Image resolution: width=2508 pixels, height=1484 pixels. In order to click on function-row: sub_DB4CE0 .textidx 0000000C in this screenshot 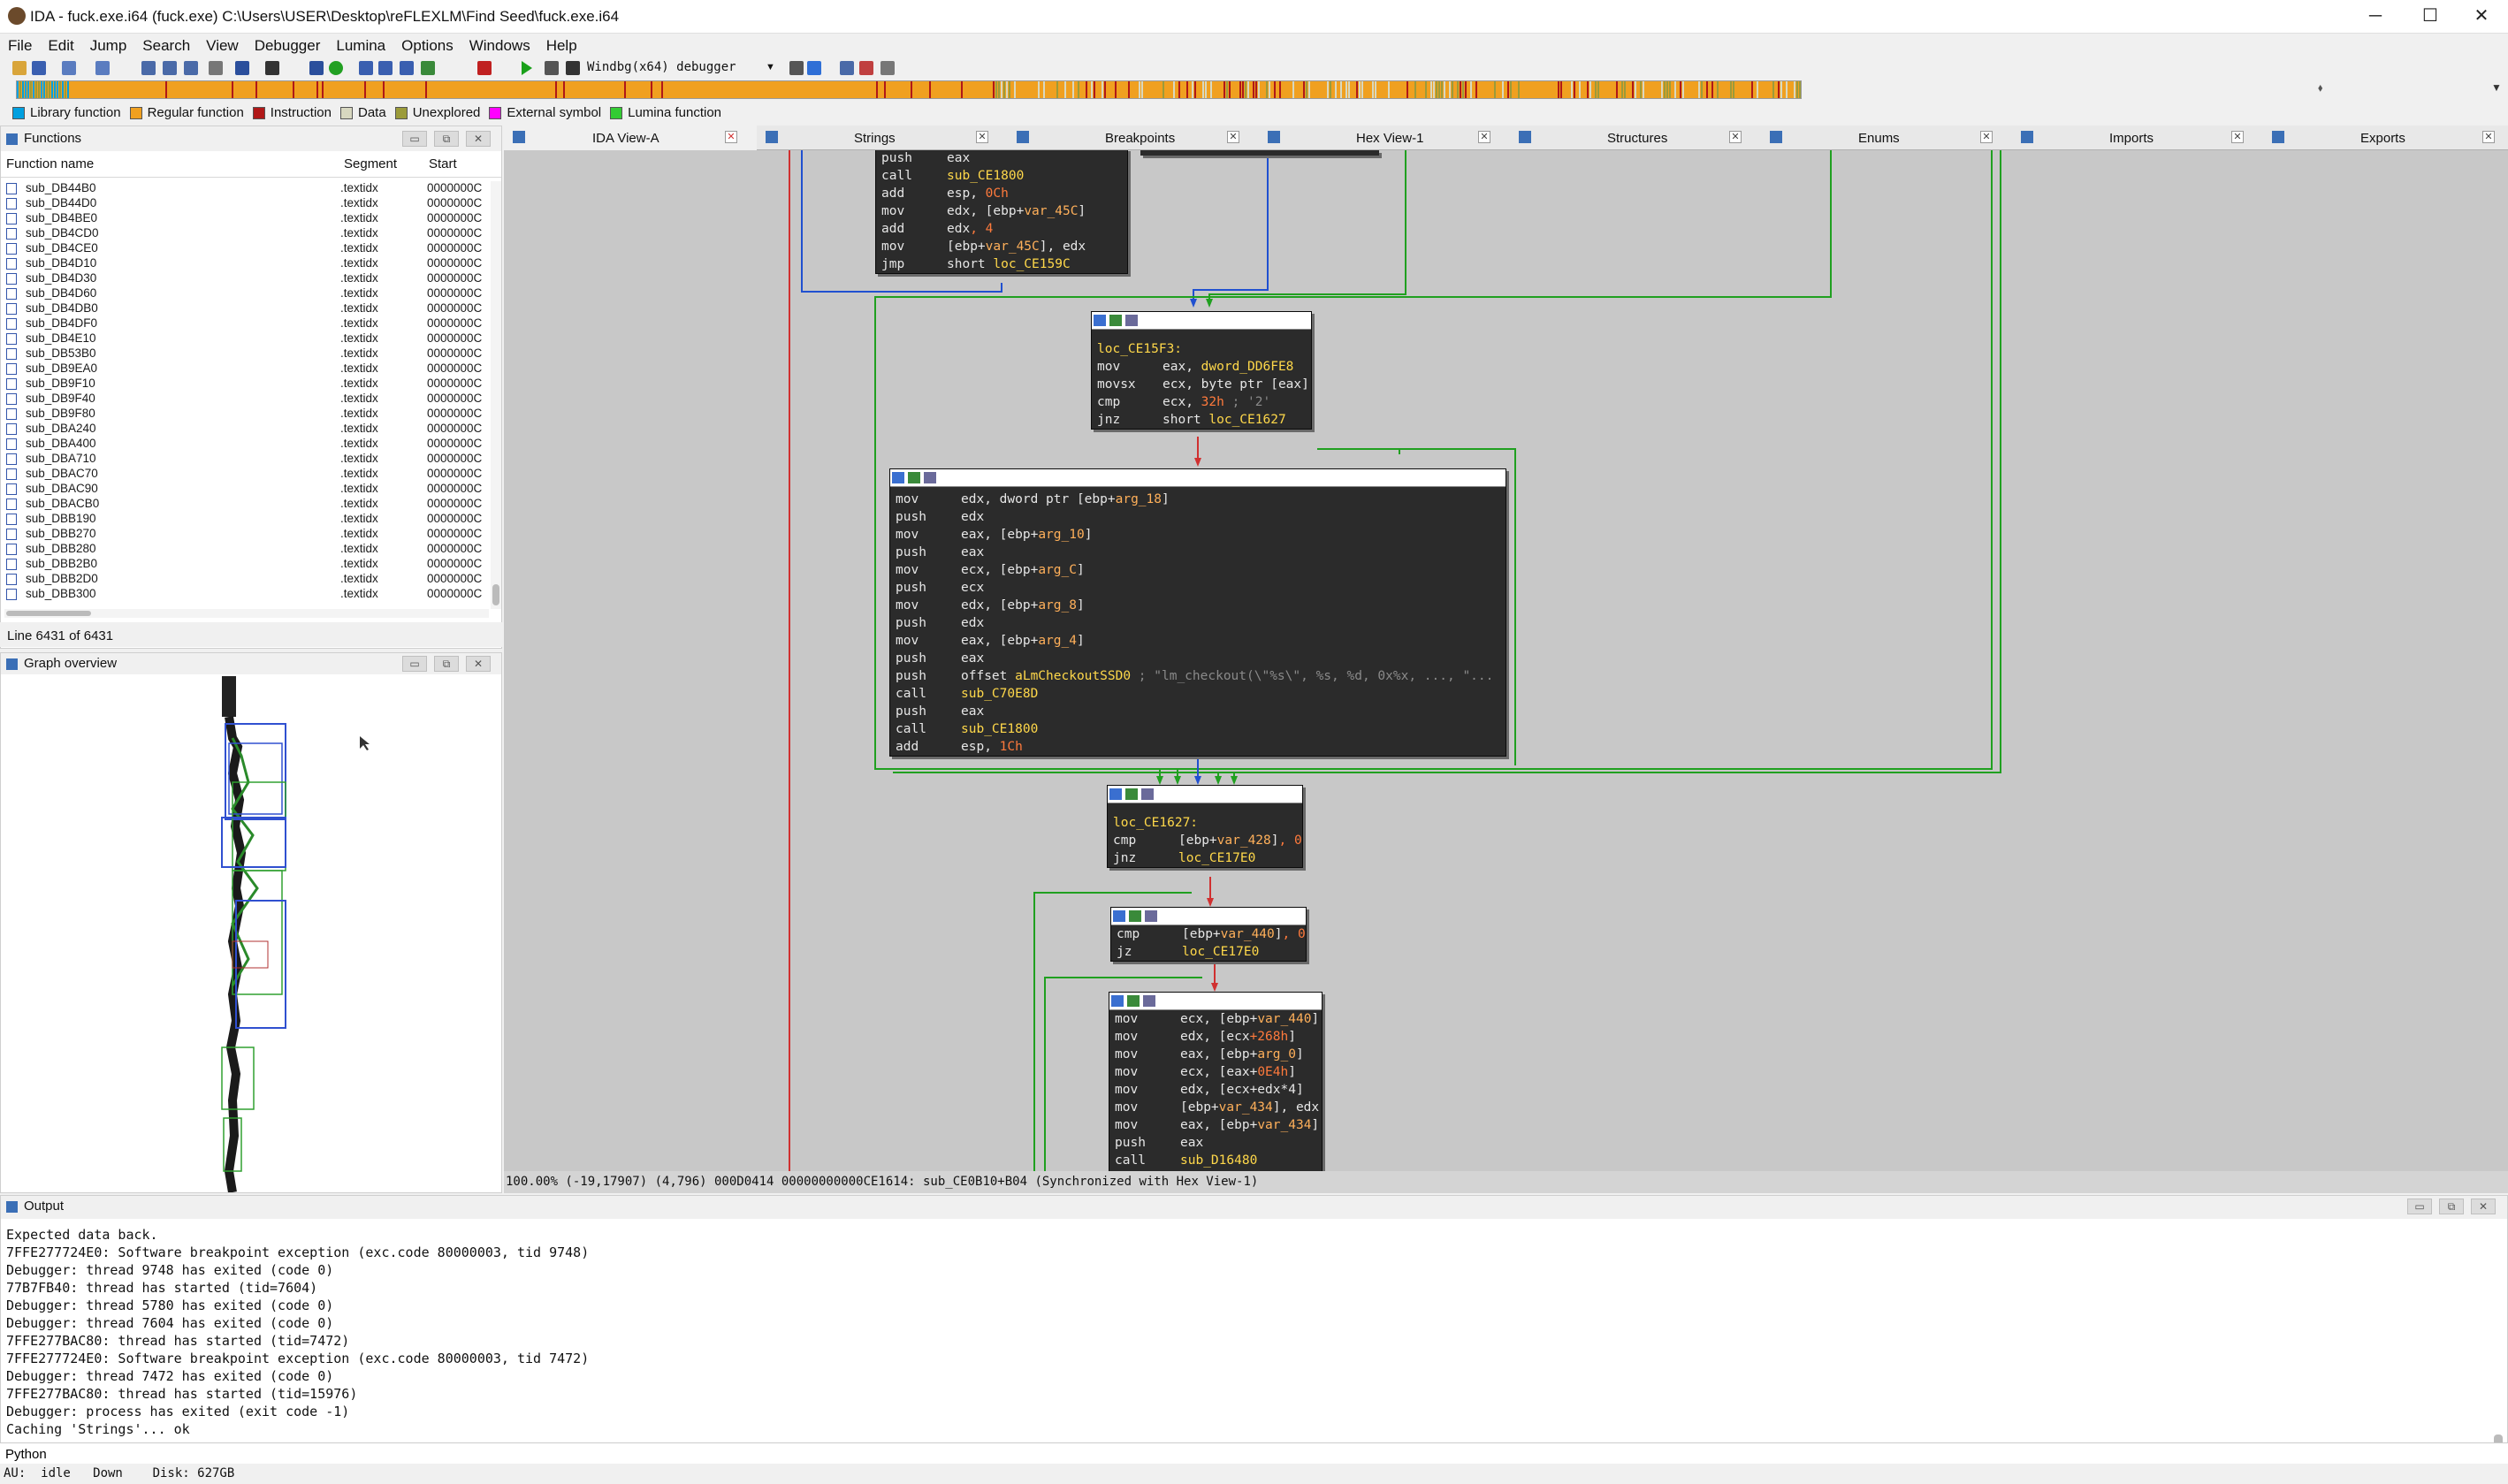, I will do `click(251, 249)`.